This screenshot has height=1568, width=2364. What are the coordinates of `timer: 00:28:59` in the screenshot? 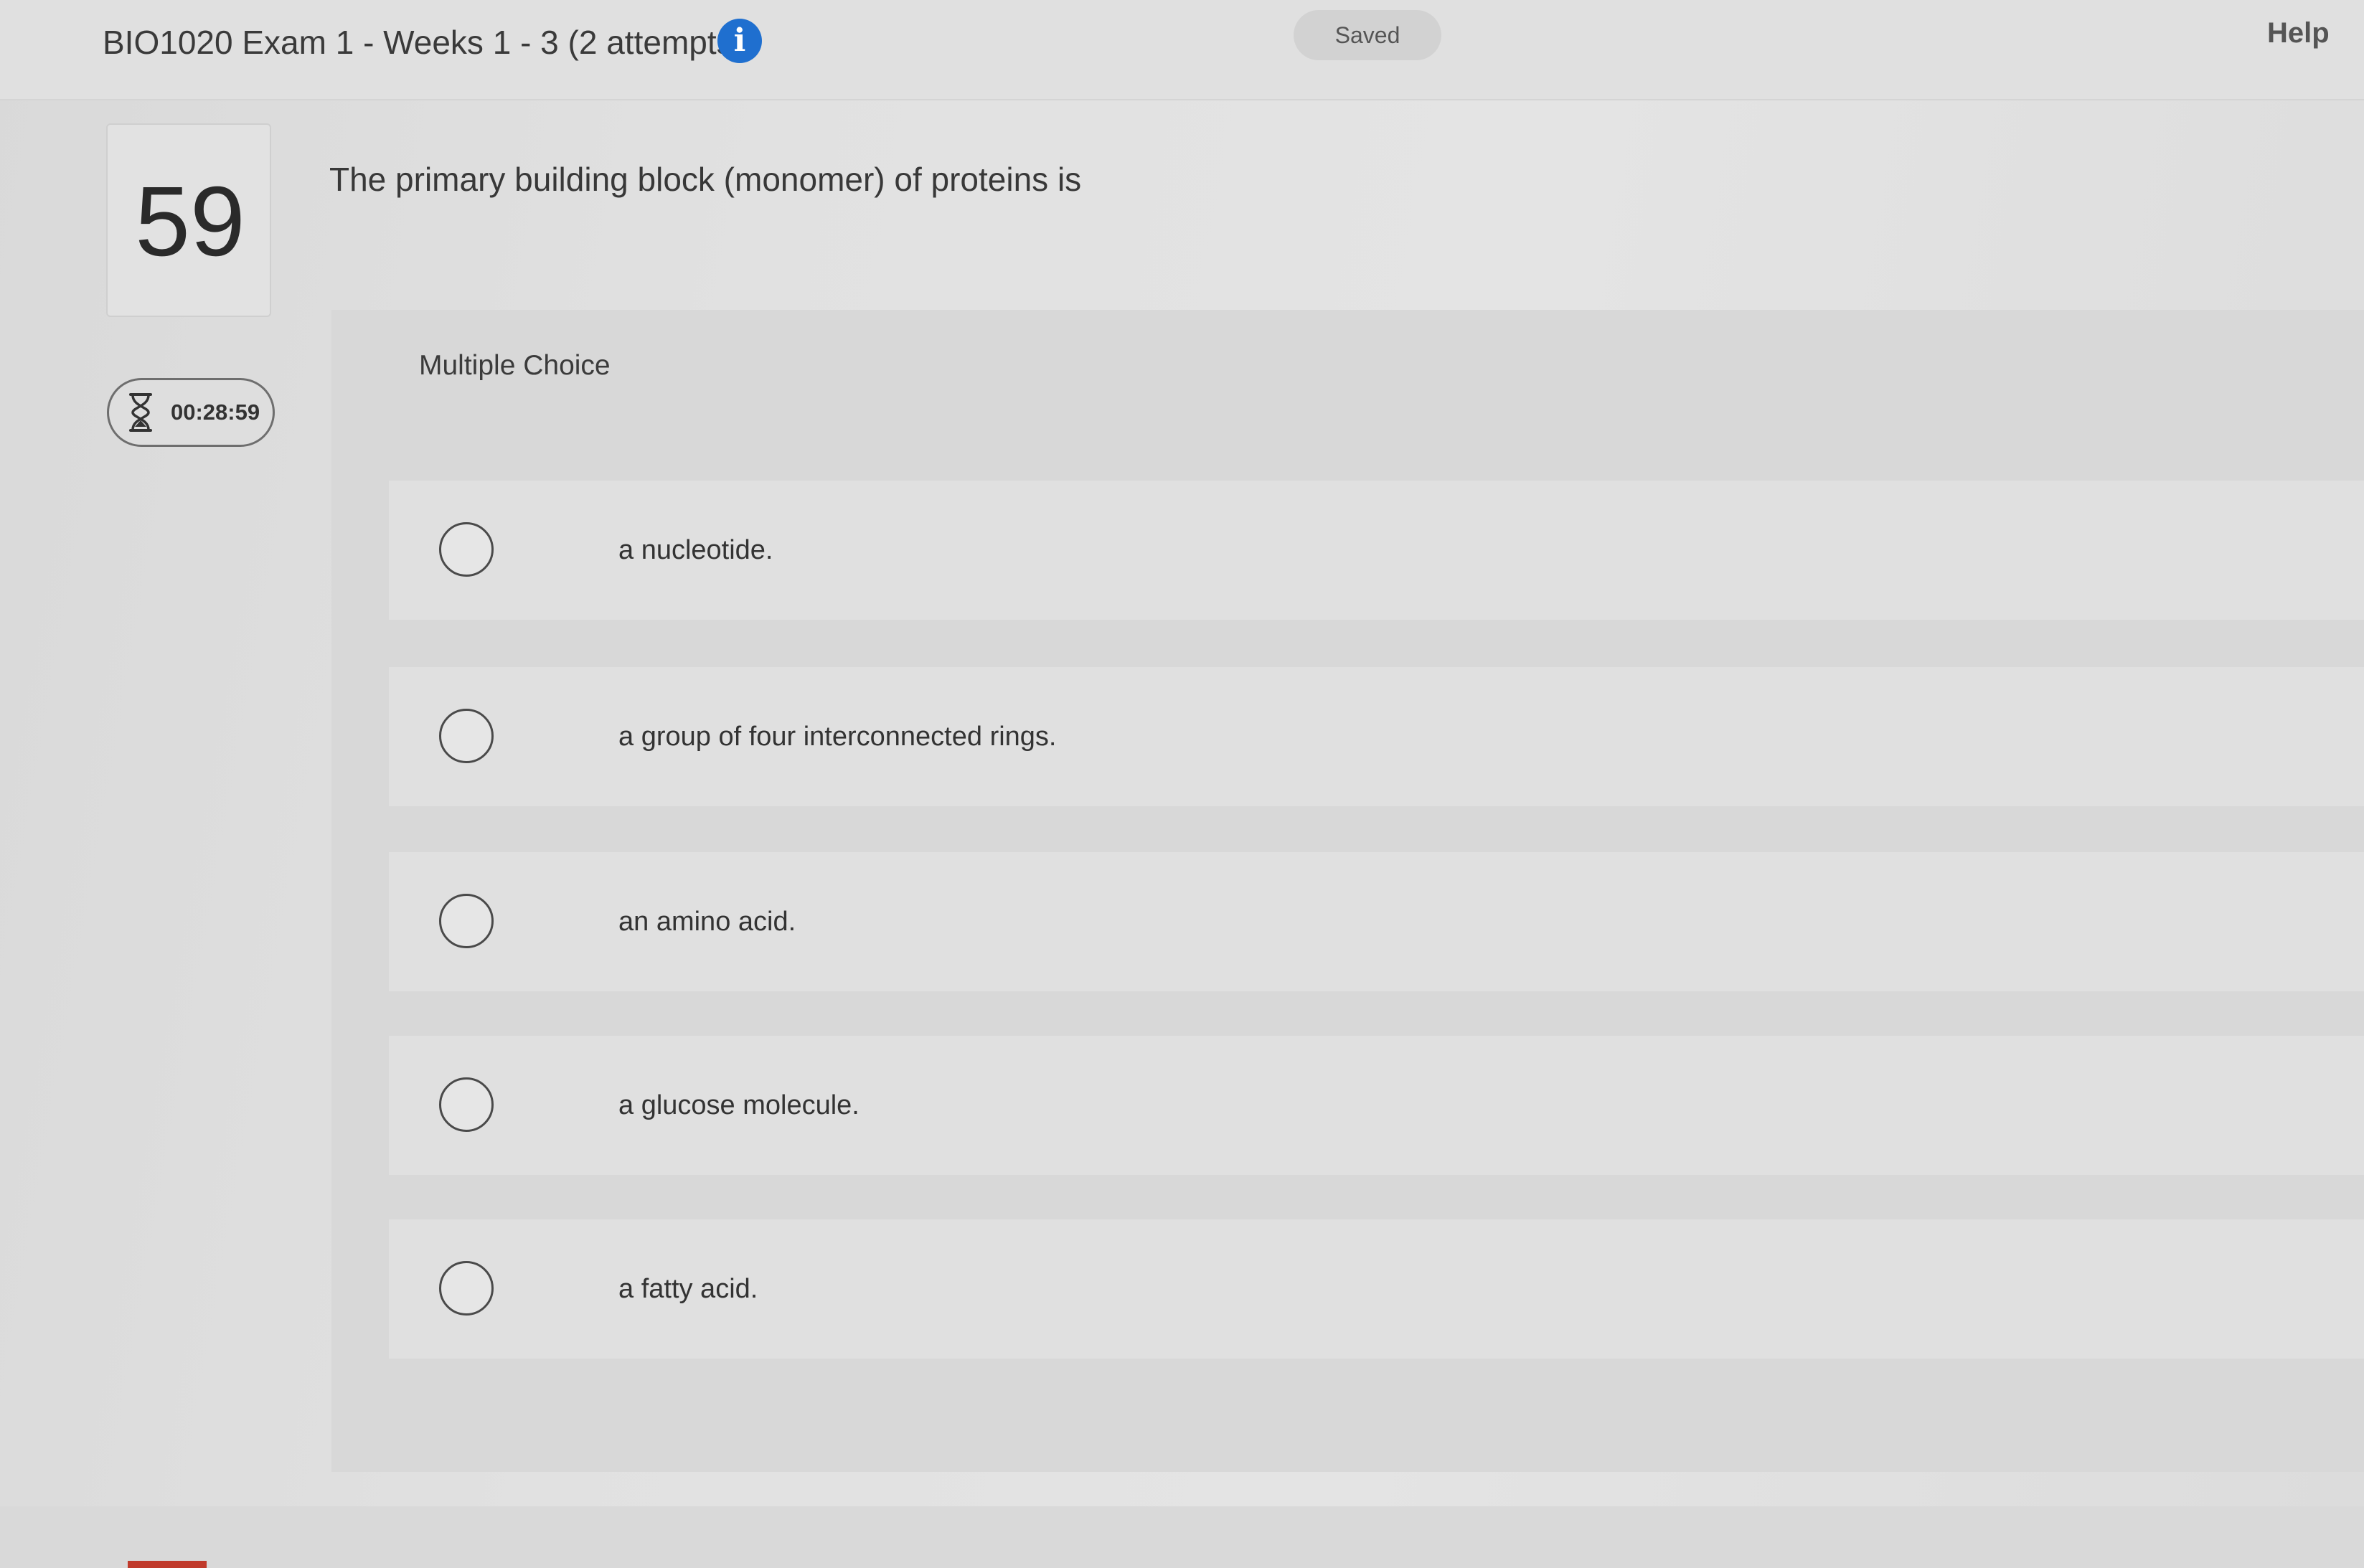 It's located at (191, 413).